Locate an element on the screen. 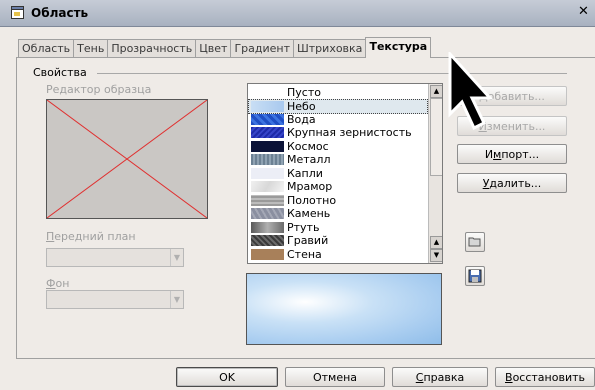 Image resolution: width=595 pixels, height=390 pixels. window-app-icon is located at coordinates (17, 12).